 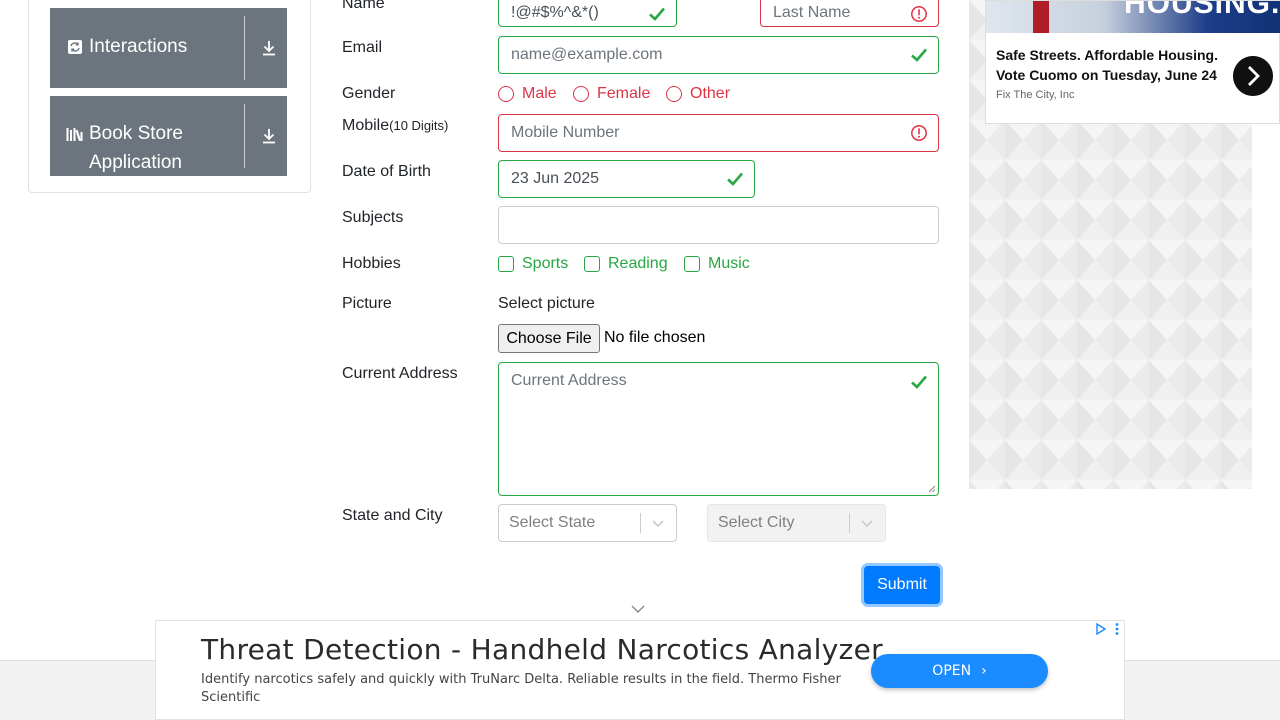 What do you see at coordinates (569, 380) in the screenshot?
I see `address-placeholder: Current Address` at bounding box center [569, 380].